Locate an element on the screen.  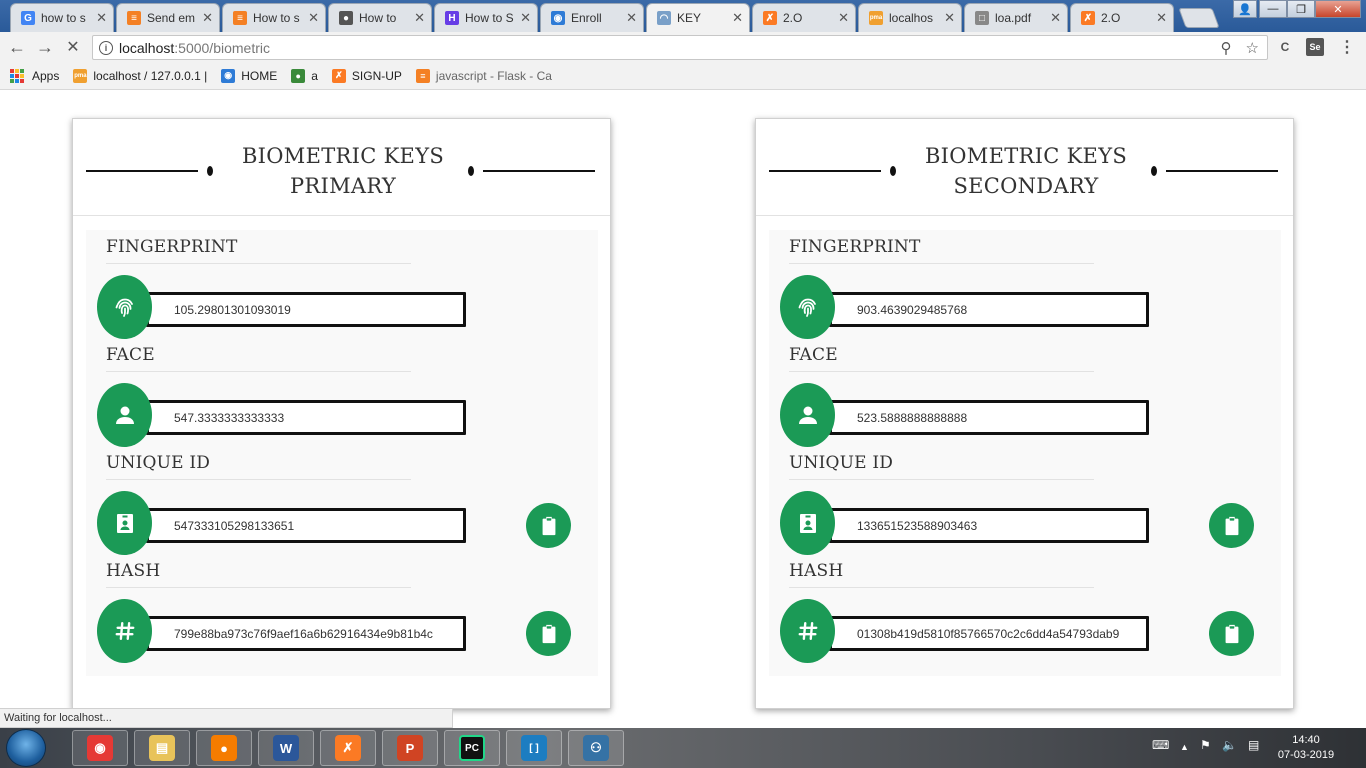
back-button: ← is located at coordinates (17, 47).